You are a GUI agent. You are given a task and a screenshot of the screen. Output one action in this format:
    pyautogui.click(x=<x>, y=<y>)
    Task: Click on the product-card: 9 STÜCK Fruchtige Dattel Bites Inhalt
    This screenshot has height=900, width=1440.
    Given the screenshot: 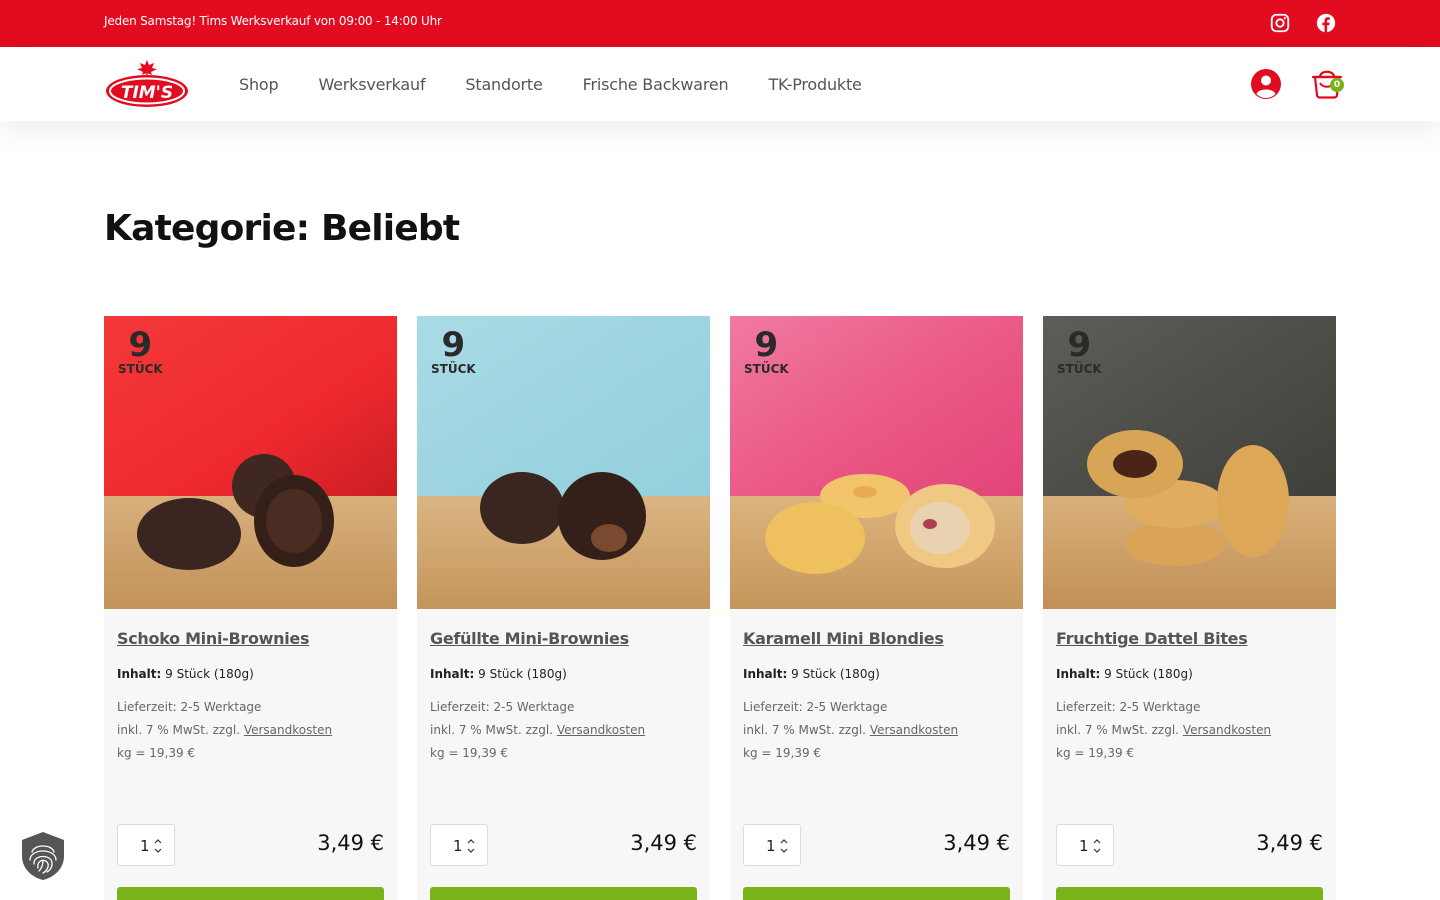 What is the action you would take?
    pyautogui.click(x=1189, y=608)
    